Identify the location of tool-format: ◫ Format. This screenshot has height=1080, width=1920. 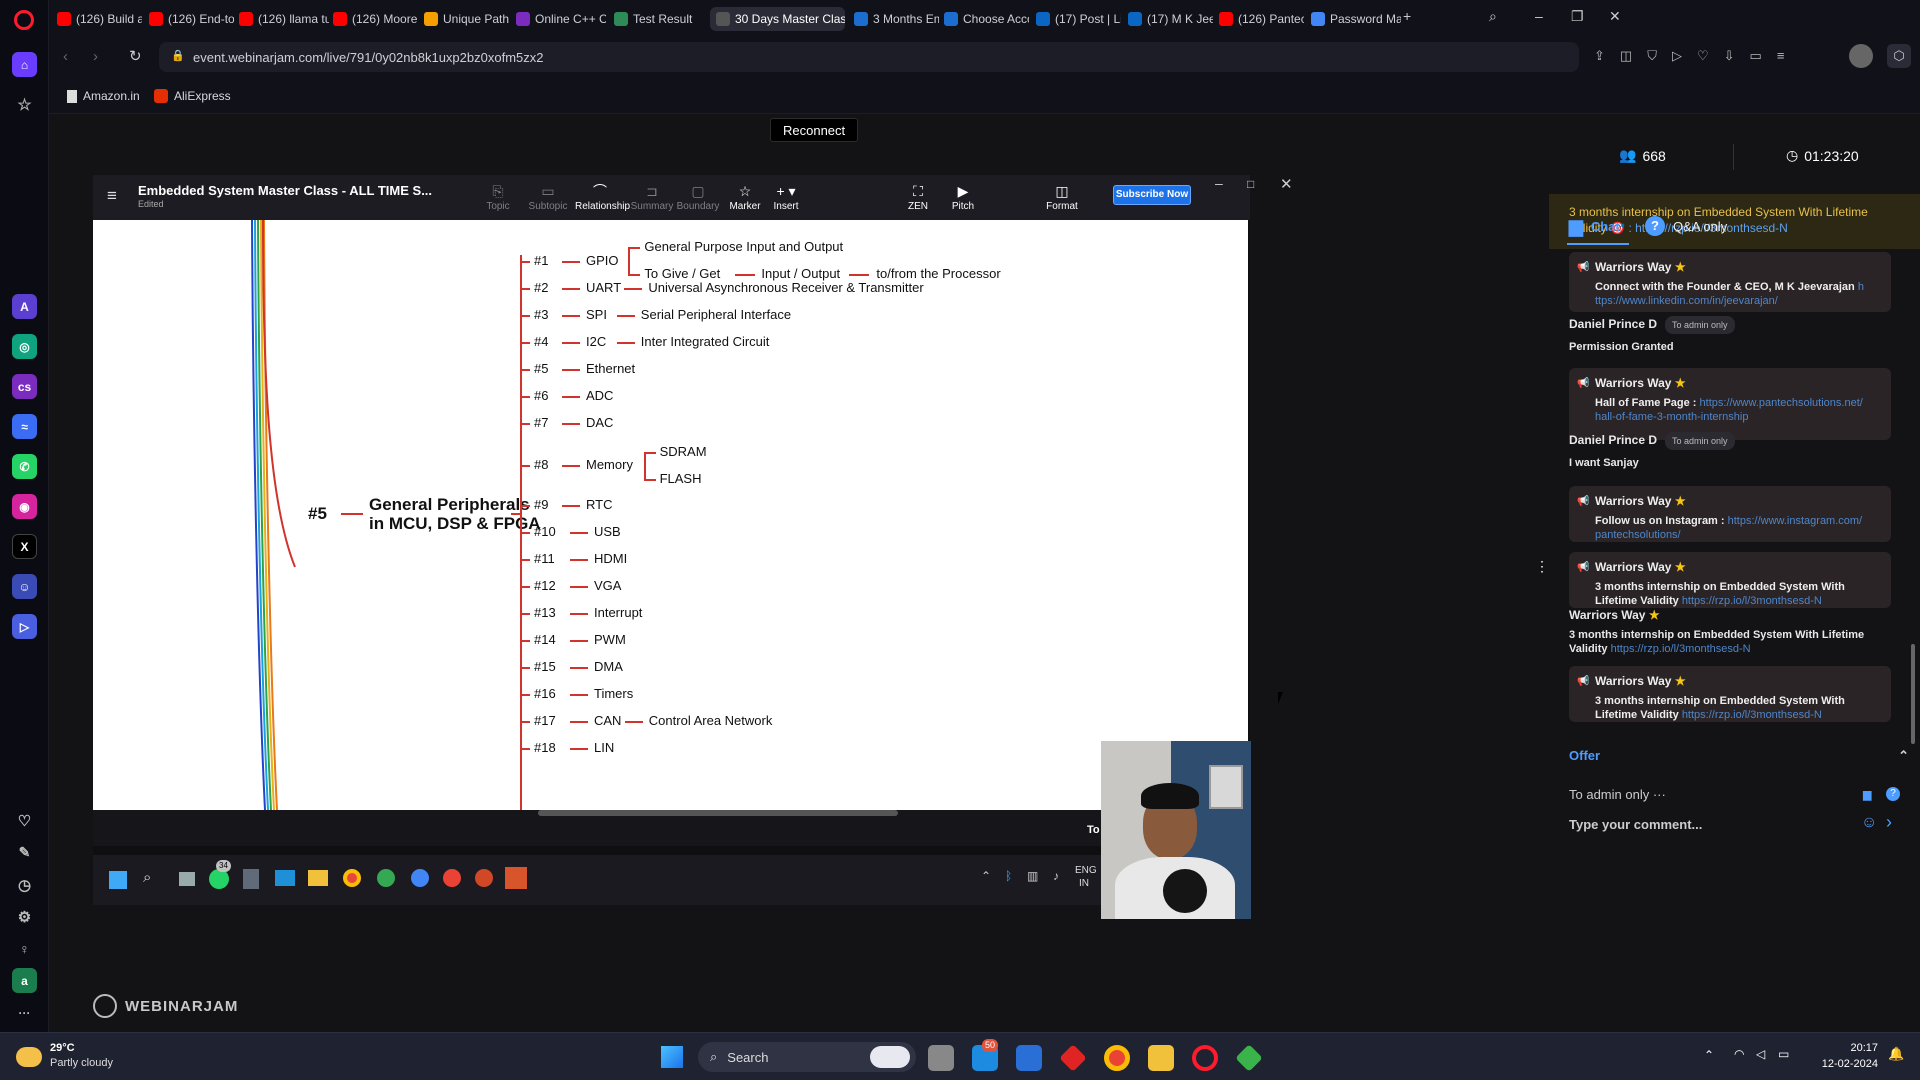
(1062, 197).